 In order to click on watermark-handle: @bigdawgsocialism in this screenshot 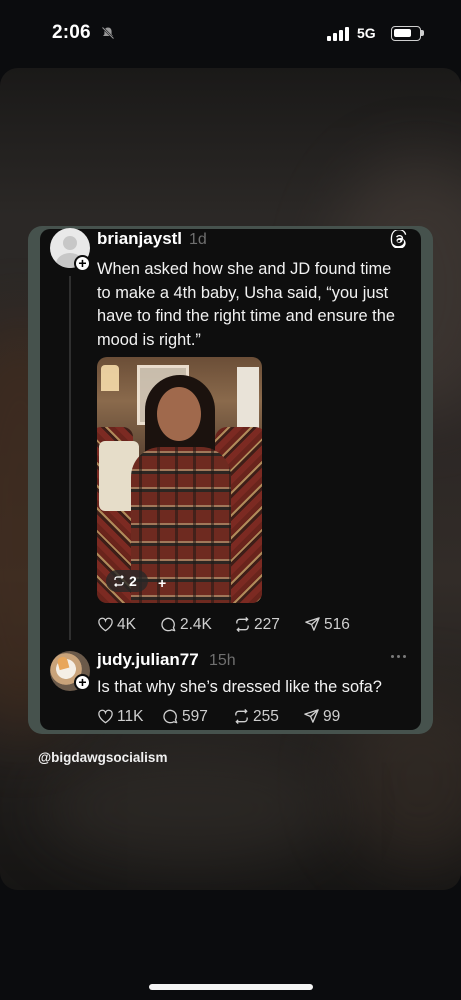, I will do `click(103, 757)`.